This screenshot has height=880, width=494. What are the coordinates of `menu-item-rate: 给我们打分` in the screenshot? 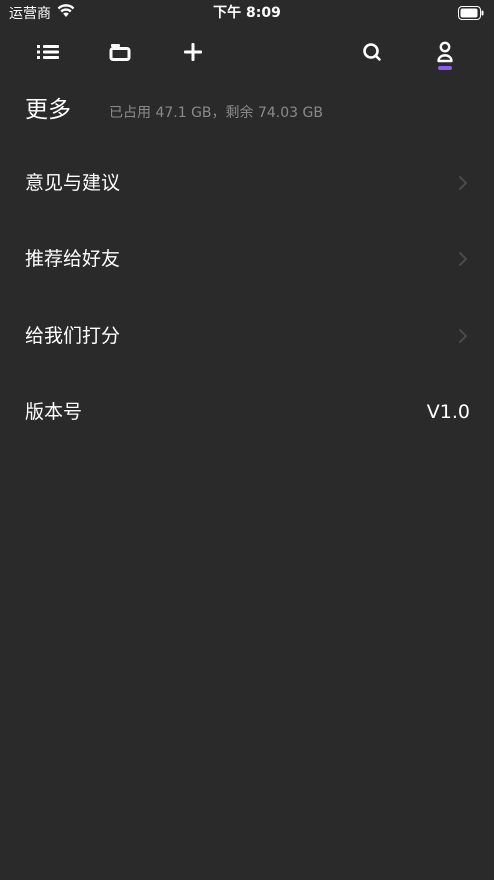 It's located at (247, 336).